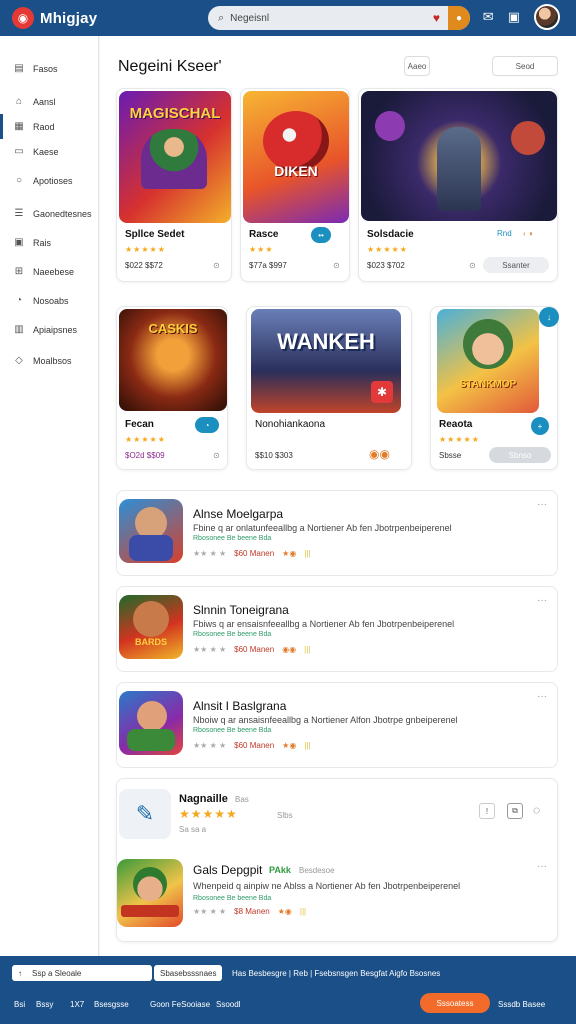 Image resolution: width=576 pixels, height=1024 pixels. Describe the element at coordinates (49, 271) in the screenshot. I see `sidebar-item-7: ⊞ Naeebese` at that location.